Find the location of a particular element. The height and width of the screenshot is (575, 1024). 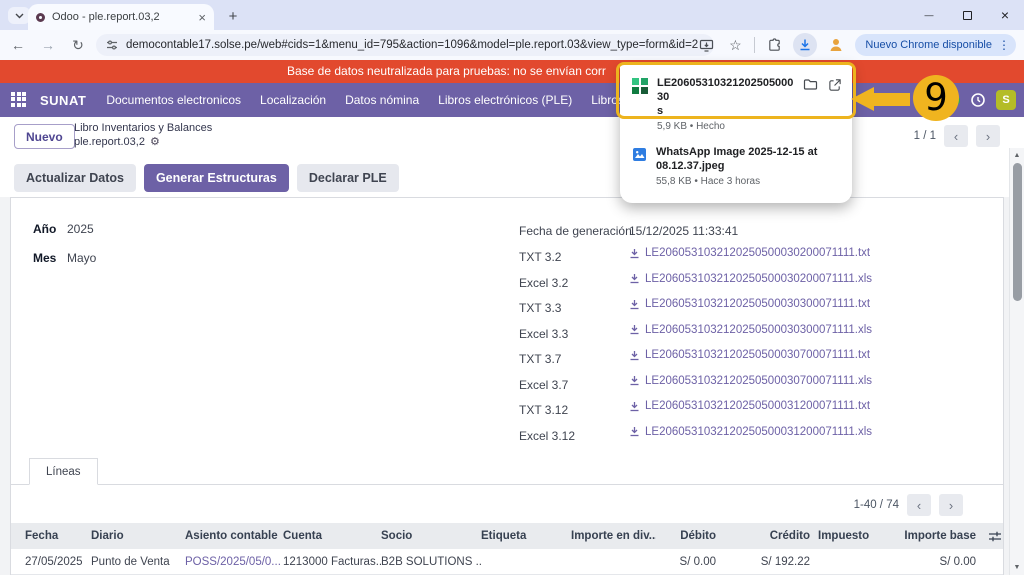

col-diario: Diario is located at coordinates (138, 536).